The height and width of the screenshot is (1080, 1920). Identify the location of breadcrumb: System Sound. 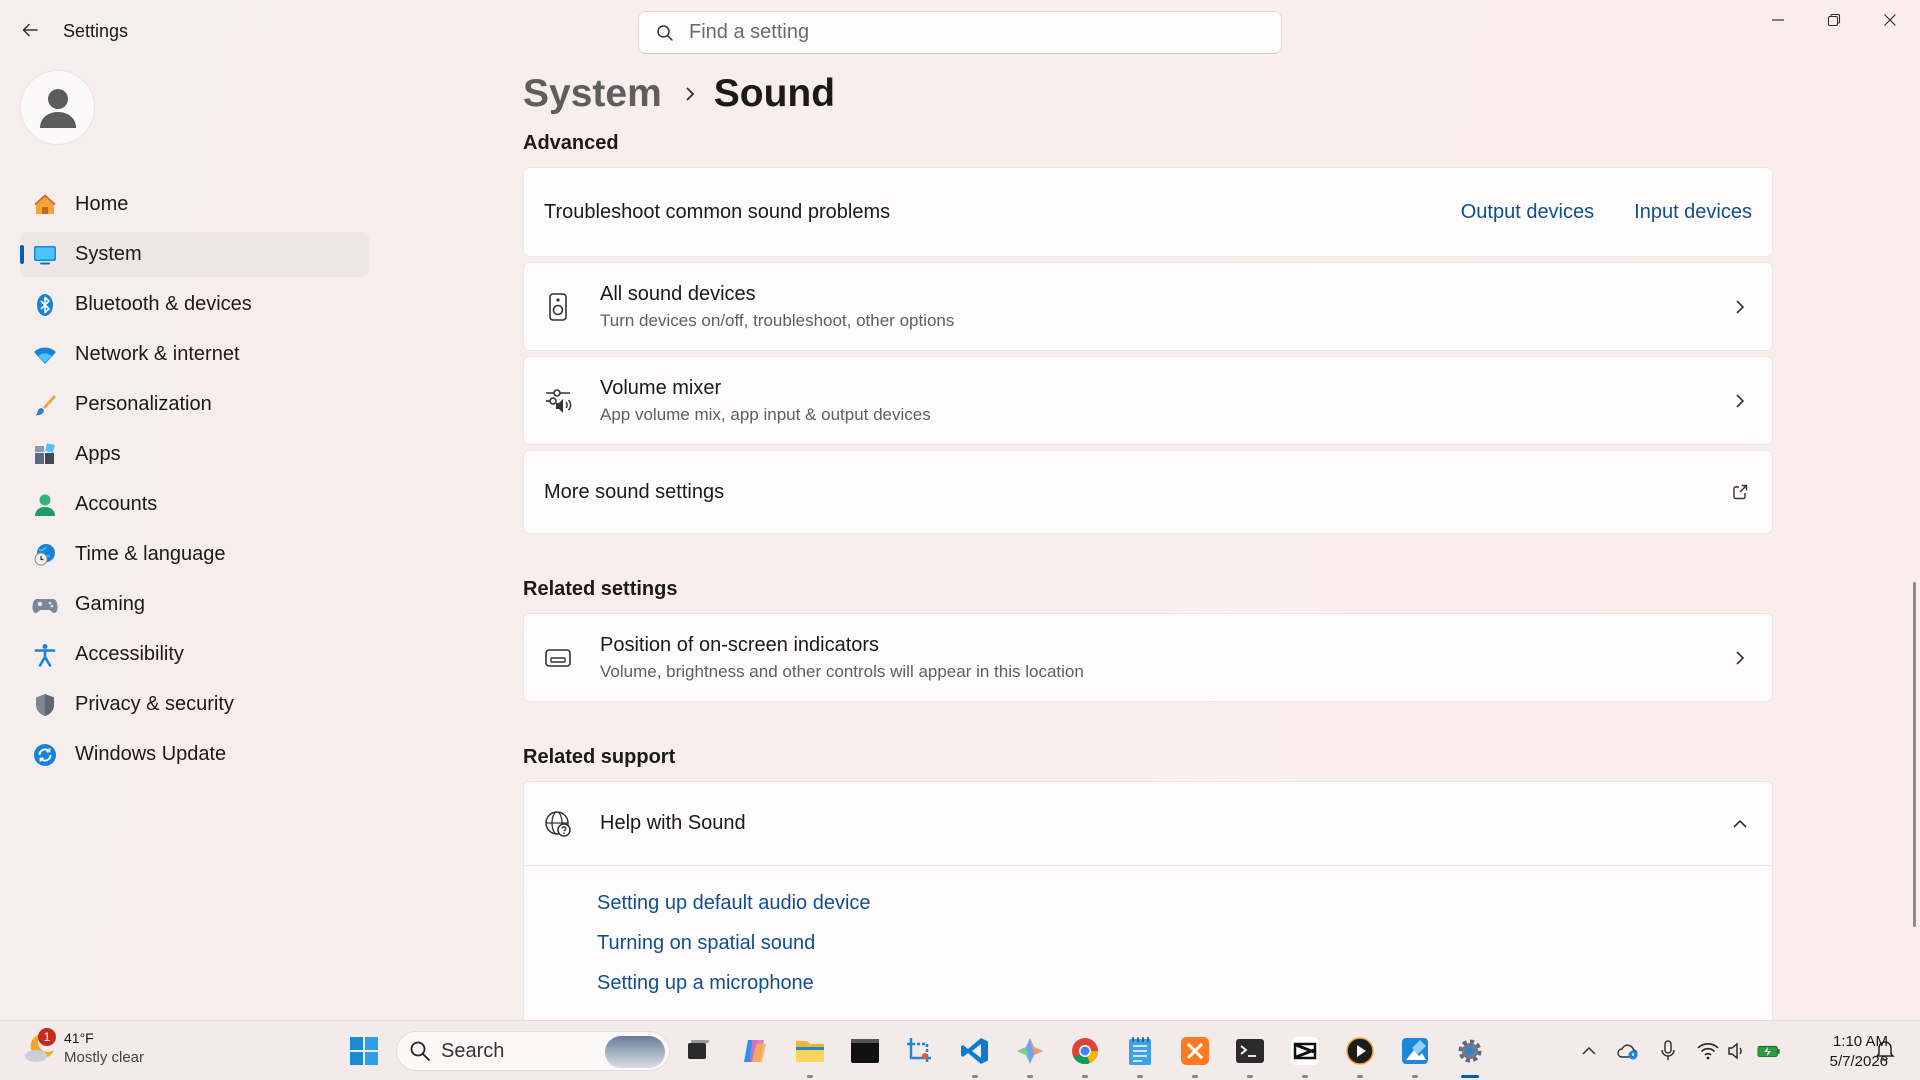
(679, 94).